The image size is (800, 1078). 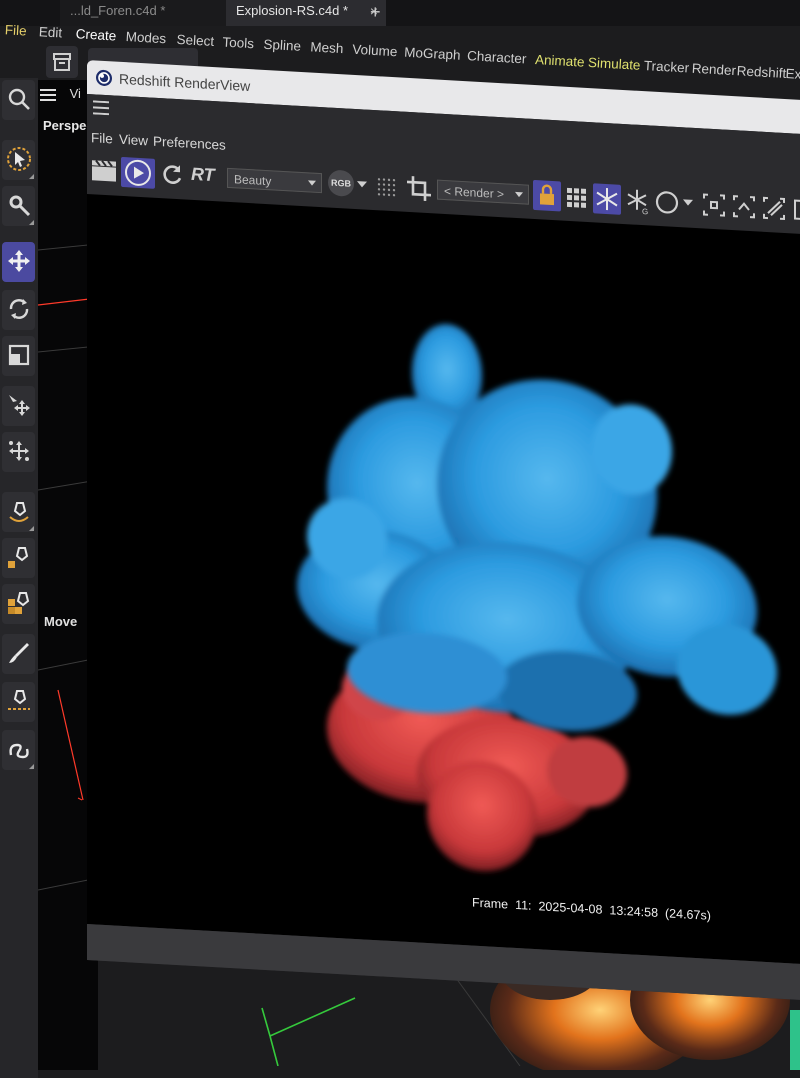 I want to click on menu-render: Render, so click(x=713, y=69).